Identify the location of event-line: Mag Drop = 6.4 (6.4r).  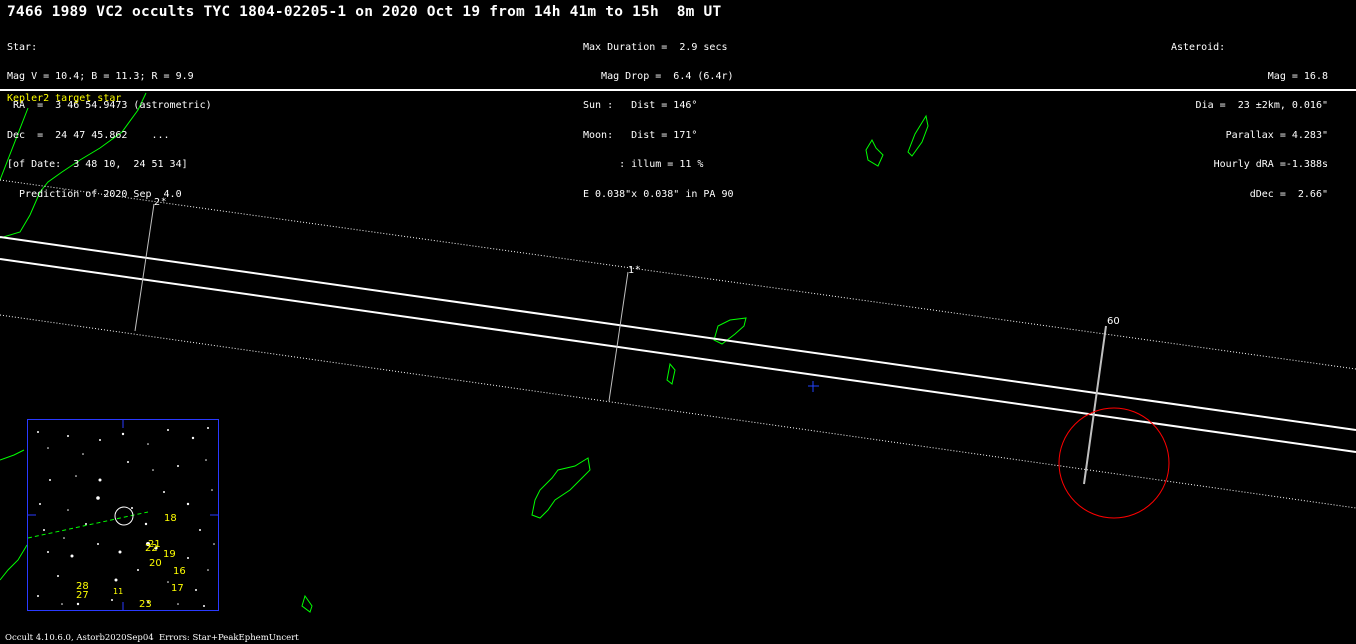
(658, 76).